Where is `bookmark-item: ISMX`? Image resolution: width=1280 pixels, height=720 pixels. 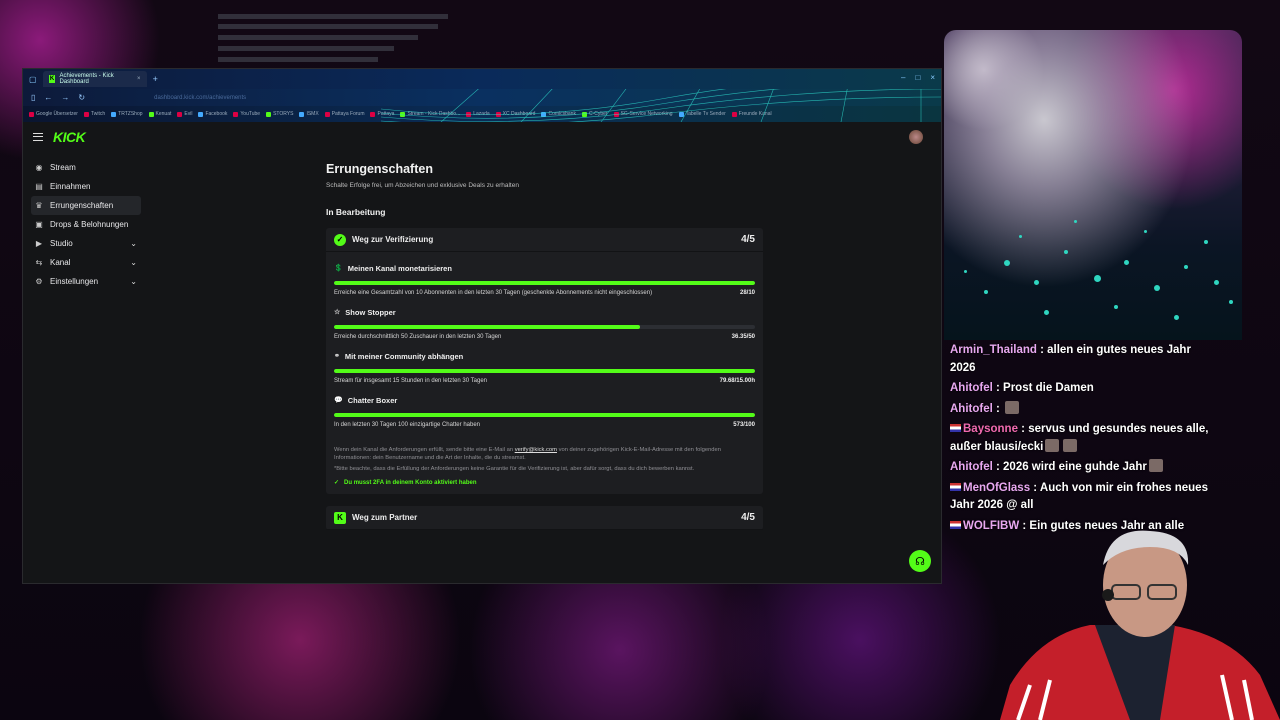
bookmark-item: ISMX is located at coordinates (309, 114).